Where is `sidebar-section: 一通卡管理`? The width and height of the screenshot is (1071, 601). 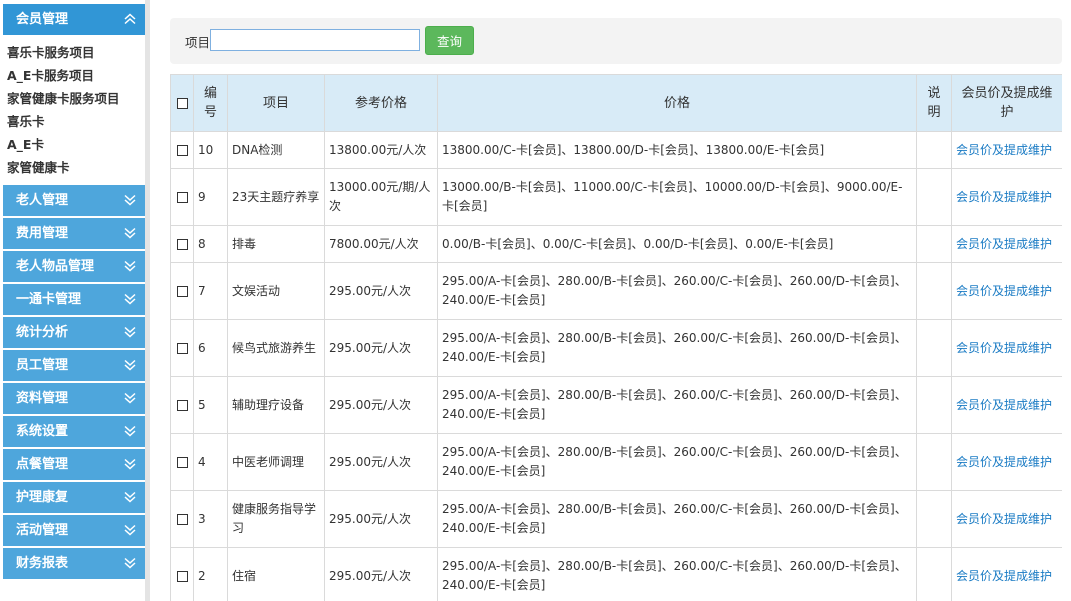 sidebar-section: 一通卡管理 is located at coordinates (74, 299).